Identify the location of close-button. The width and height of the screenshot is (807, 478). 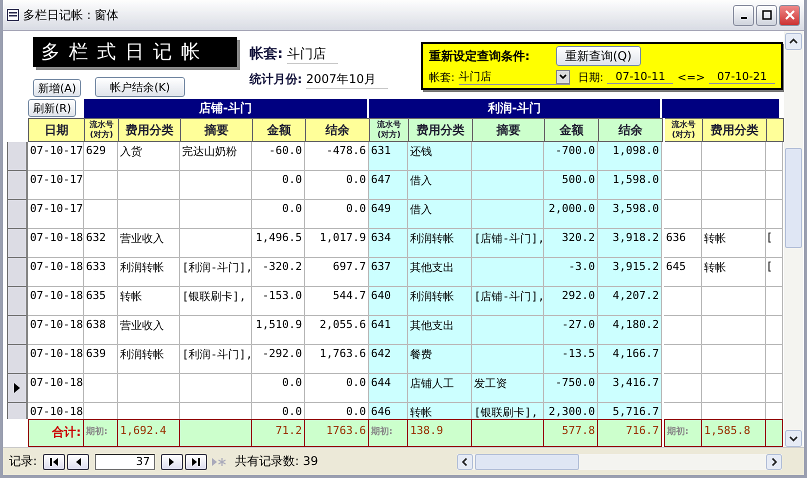
(789, 15).